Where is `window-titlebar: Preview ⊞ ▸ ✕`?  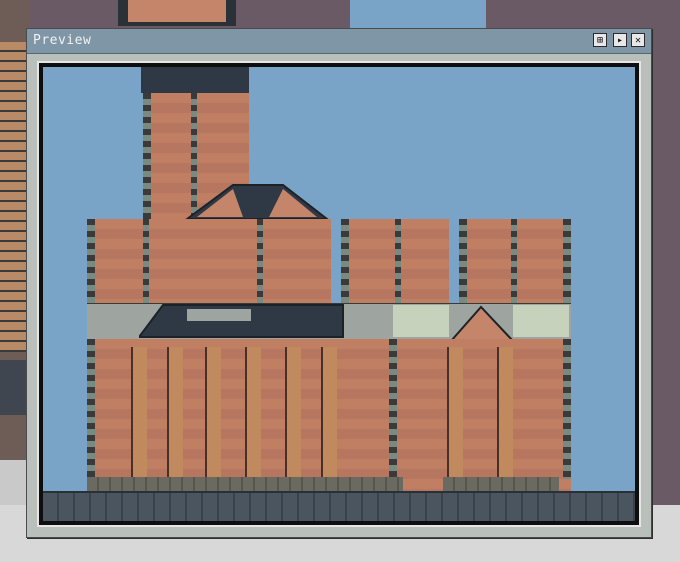 window-titlebar: Preview ⊞ ▸ ✕ is located at coordinates (339, 41).